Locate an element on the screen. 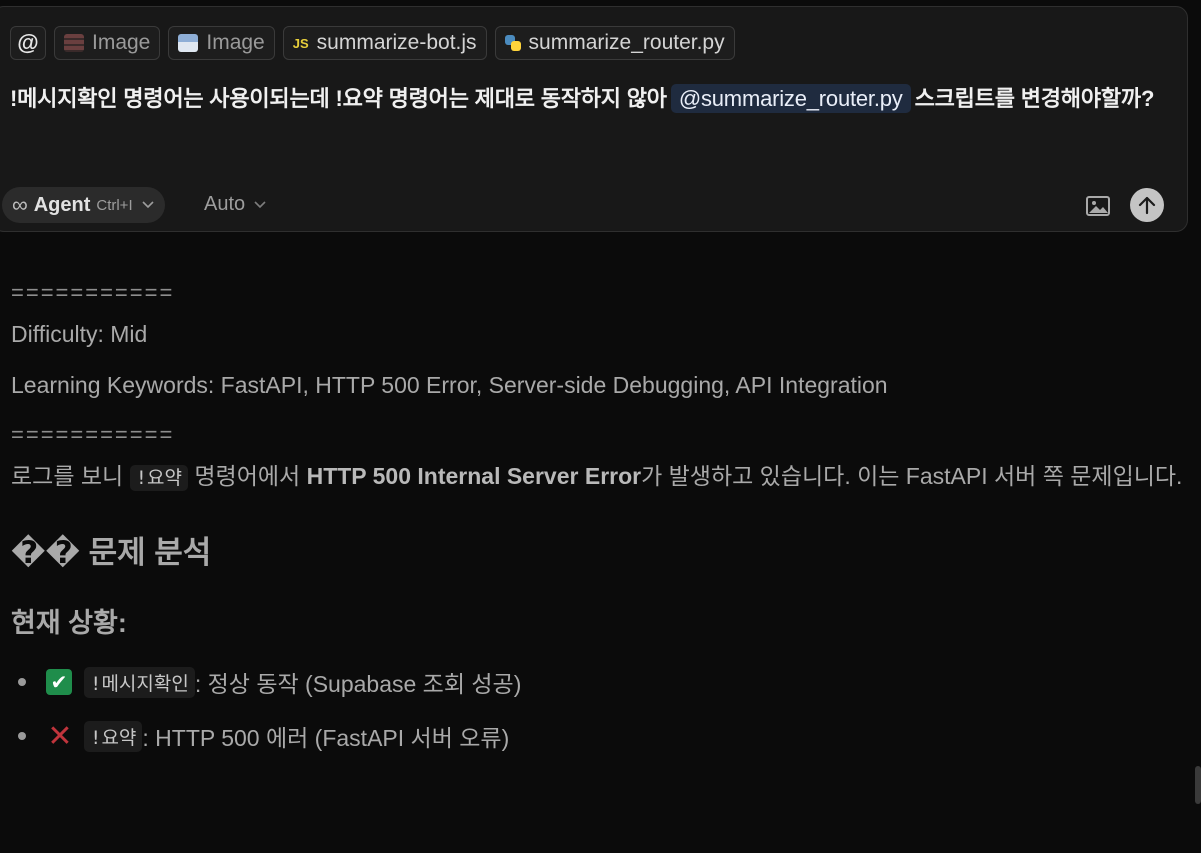 The height and width of the screenshot is (853, 1201). log-bold-text: HTTP 500 Internal Server Error is located at coordinates (474, 476).